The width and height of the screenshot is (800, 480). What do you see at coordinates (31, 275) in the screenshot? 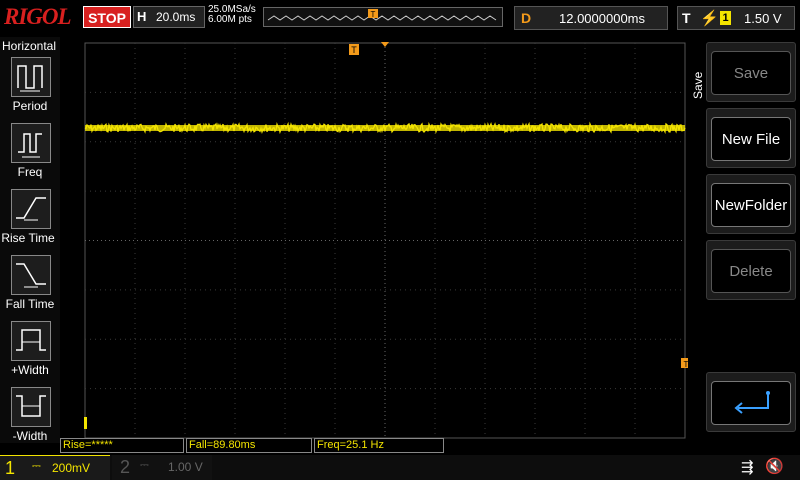
I see `fall-time-icon` at bounding box center [31, 275].